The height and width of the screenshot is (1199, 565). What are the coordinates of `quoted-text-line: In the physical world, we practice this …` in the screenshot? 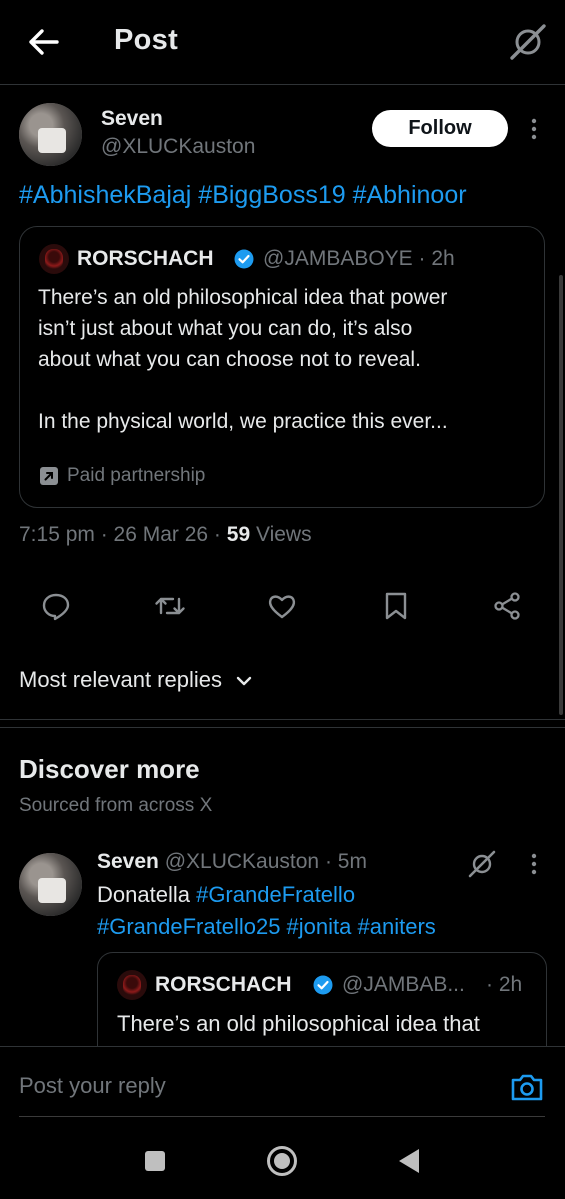 It's located at (243, 421).